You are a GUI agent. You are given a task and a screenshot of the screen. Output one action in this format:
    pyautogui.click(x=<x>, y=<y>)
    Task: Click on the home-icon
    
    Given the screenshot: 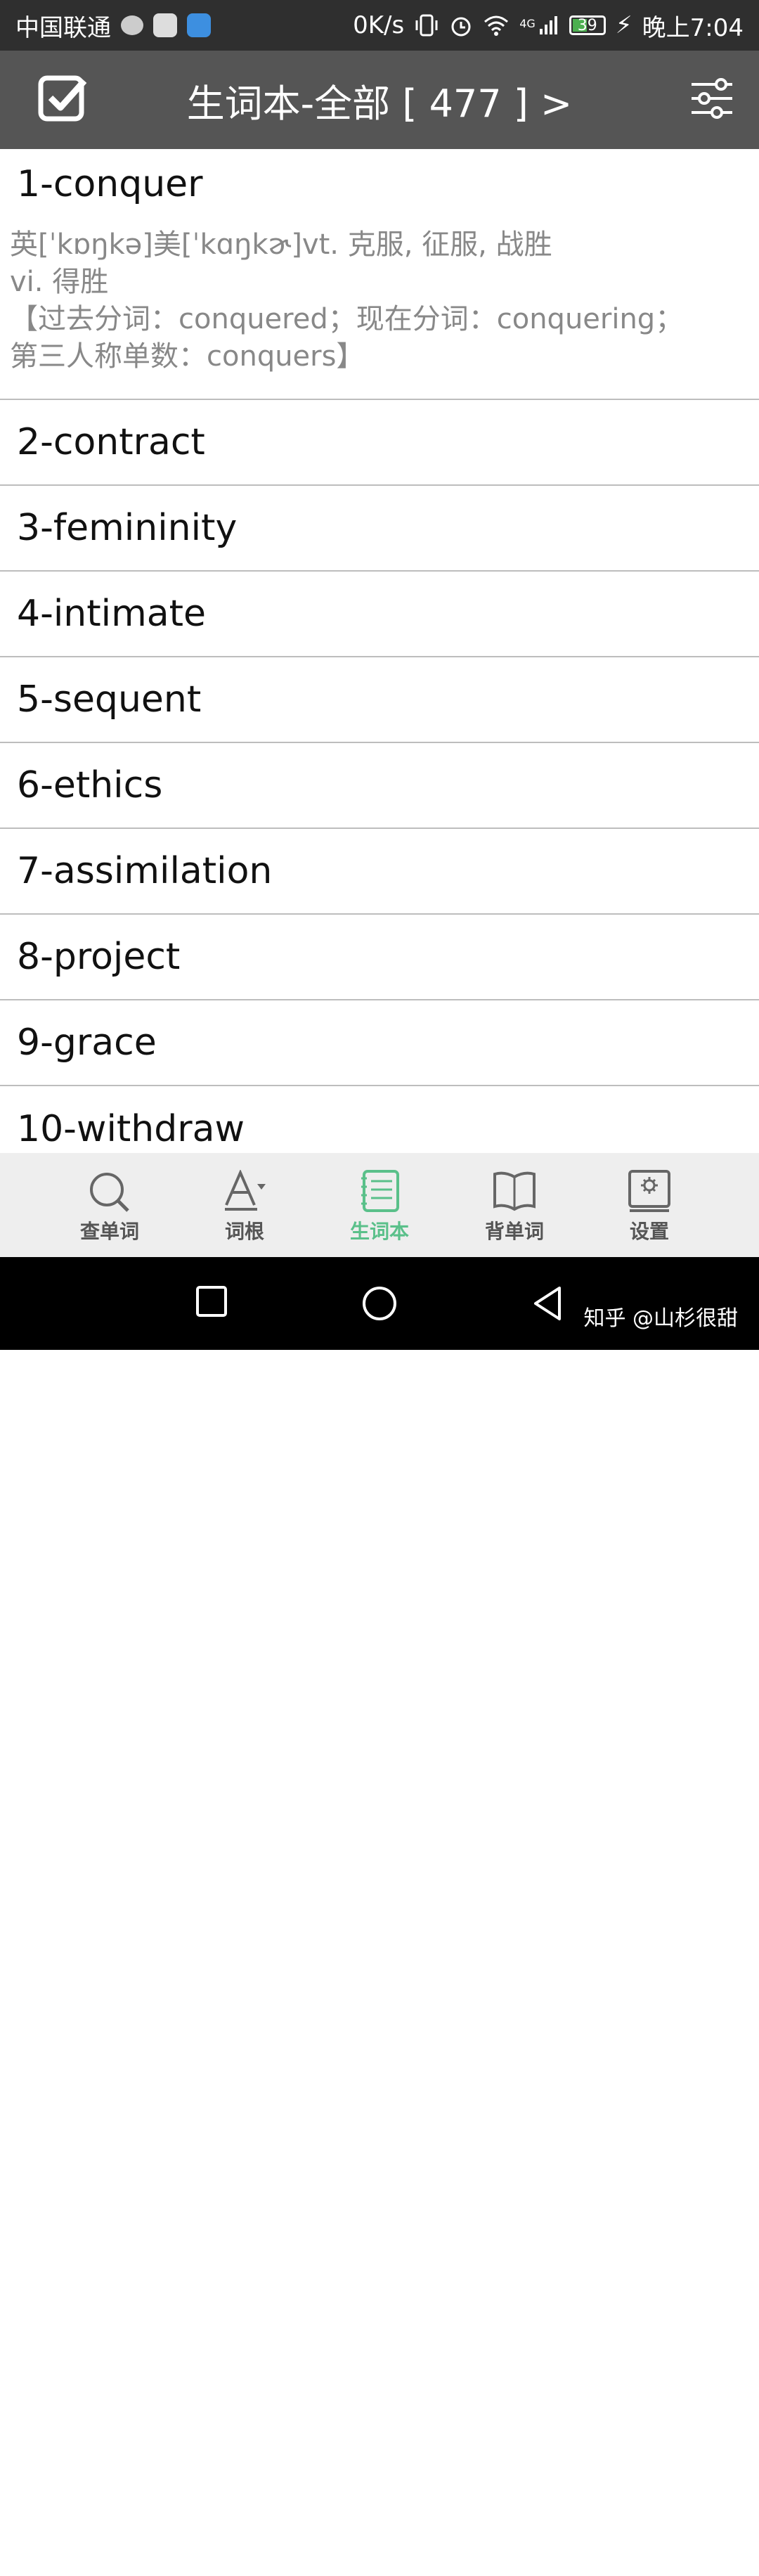 What is the action you would take?
    pyautogui.click(x=379, y=1303)
    